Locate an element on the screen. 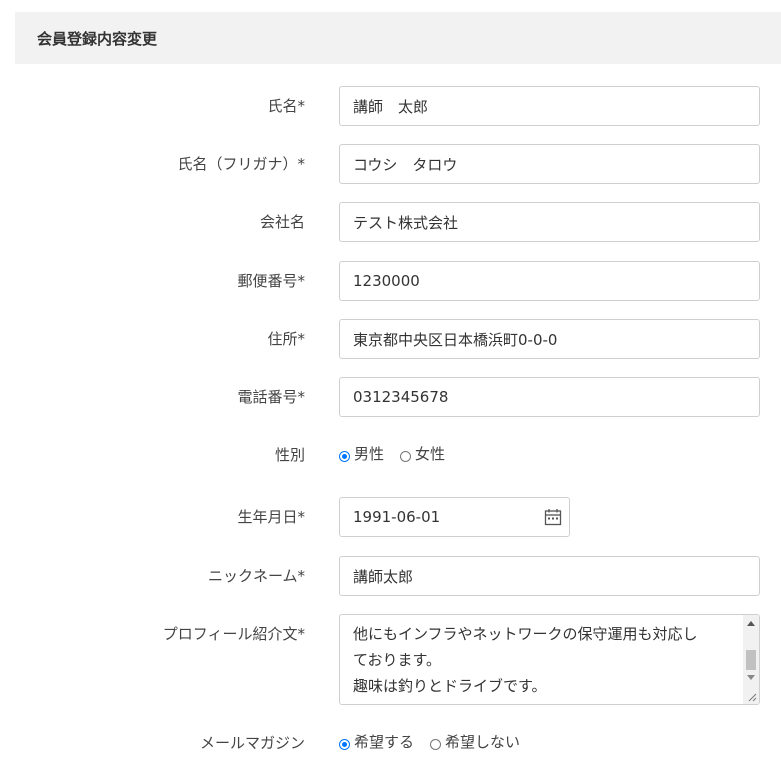  newsletter-no-label: 希望しない is located at coordinates (483, 742).